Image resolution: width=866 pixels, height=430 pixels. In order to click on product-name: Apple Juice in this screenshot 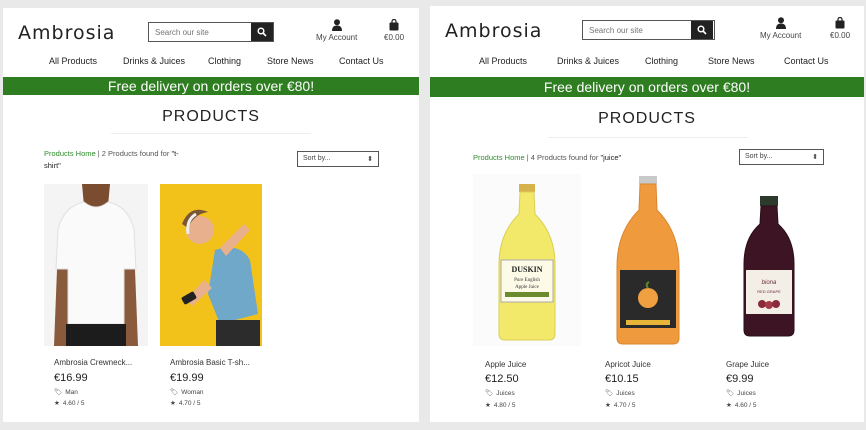, I will do `click(505, 364)`.